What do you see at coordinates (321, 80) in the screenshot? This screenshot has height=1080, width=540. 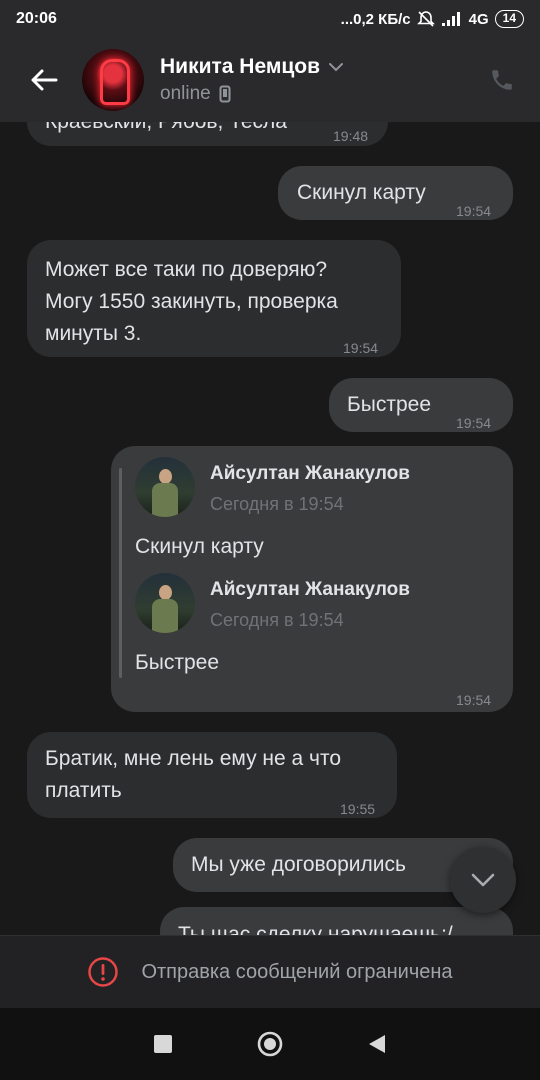 I see `contact-info: Никита Немцов online` at bounding box center [321, 80].